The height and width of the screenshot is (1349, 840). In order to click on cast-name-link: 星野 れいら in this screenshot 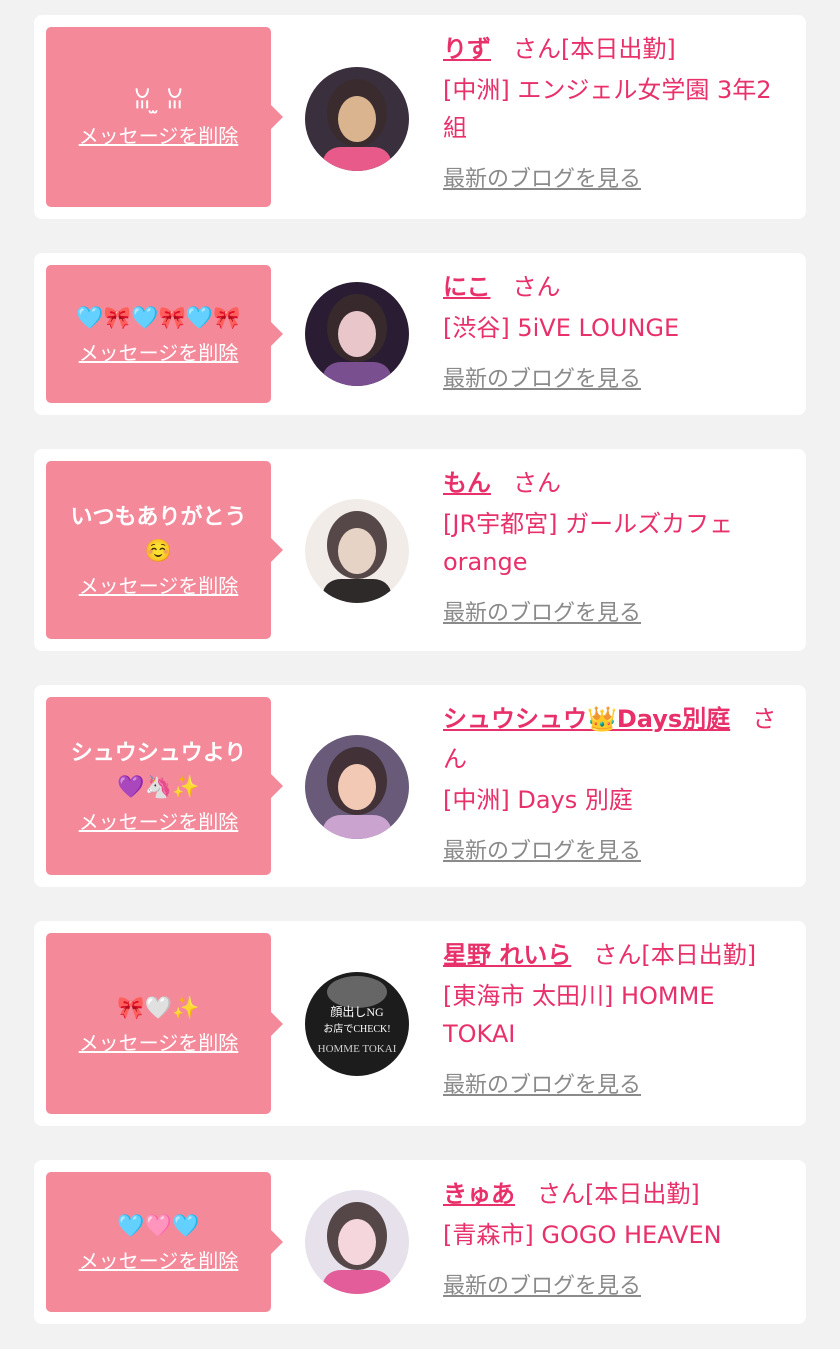, I will do `click(507, 955)`.